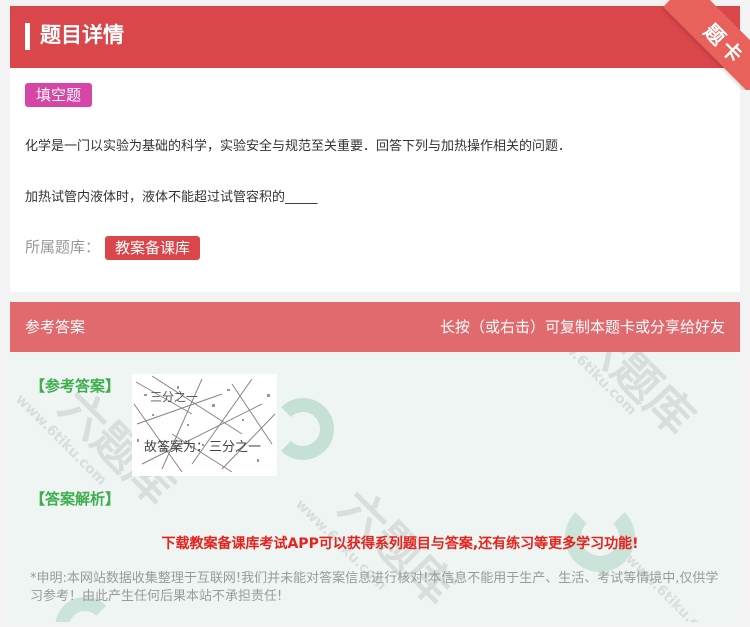  What do you see at coordinates (75, 499) in the screenshot?
I see `analysis-label: 【答案解析】` at bounding box center [75, 499].